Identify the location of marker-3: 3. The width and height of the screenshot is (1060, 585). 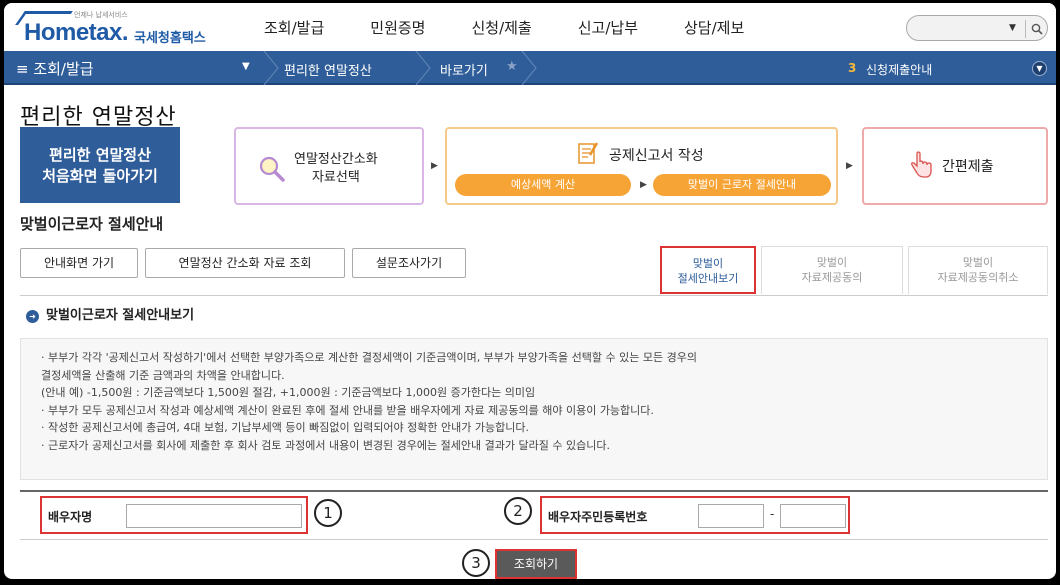
(476, 563).